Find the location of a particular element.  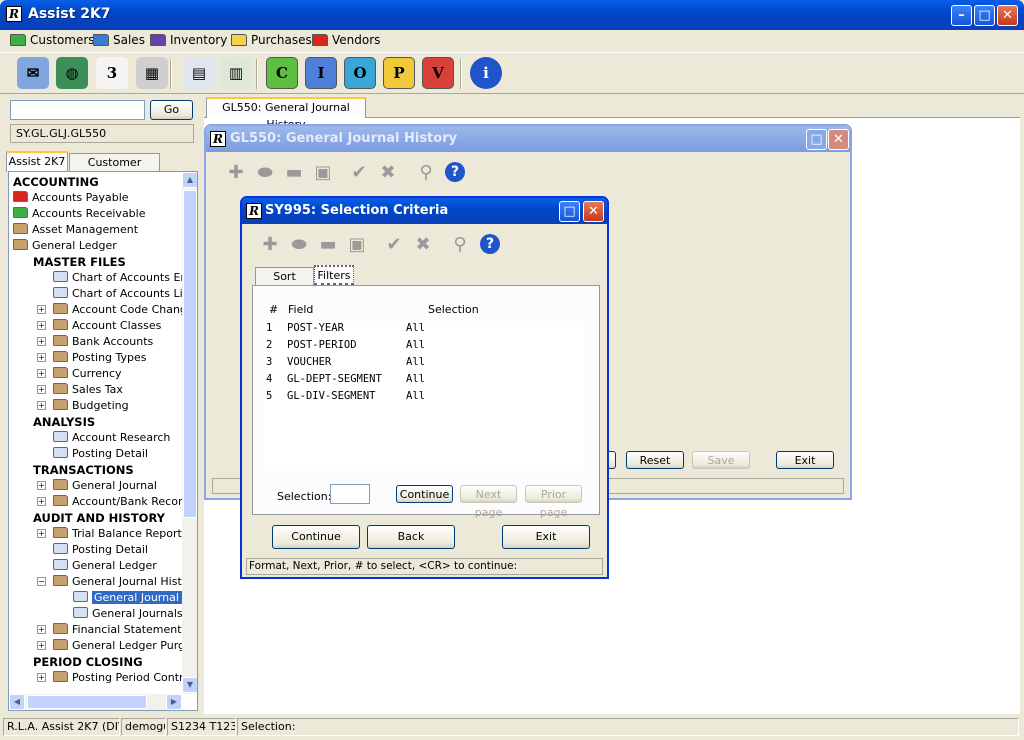

menu-sales: Sales is located at coordinates (119, 40).